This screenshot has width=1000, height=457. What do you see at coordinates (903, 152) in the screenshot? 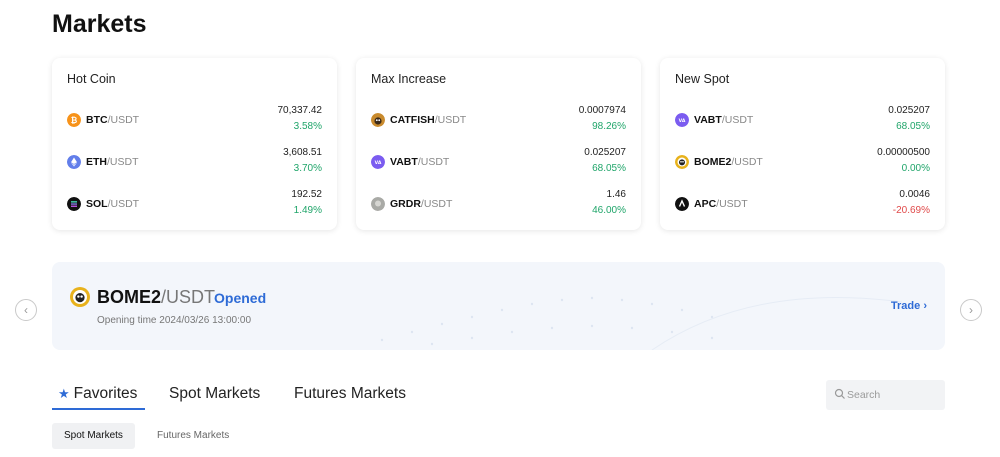
I see `price: 0.00000500` at bounding box center [903, 152].